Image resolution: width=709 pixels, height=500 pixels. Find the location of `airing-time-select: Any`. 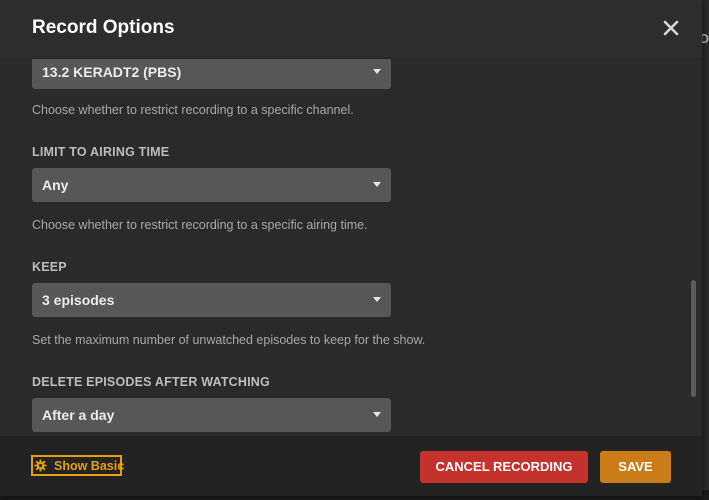

airing-time-select: Any is located at coordinates (211, 185).